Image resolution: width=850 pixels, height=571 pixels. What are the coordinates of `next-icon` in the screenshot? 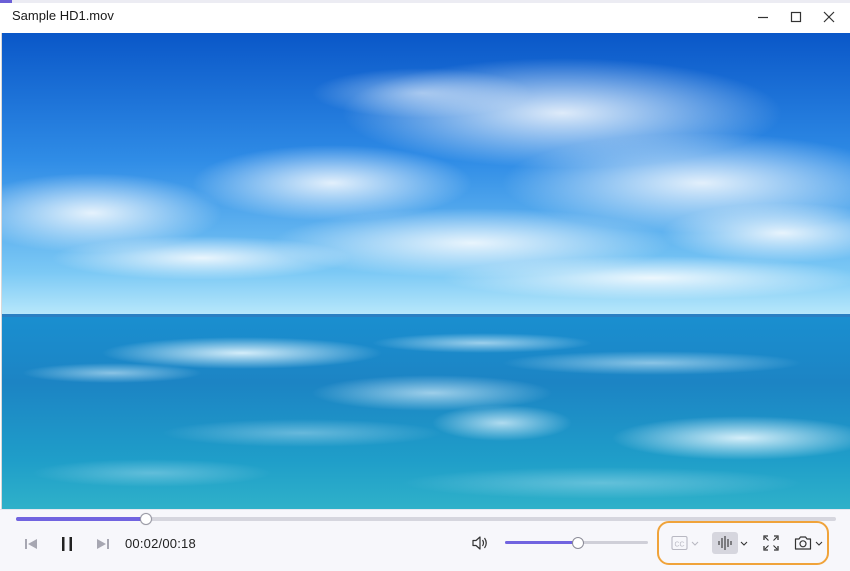 It's located at (103, 544).